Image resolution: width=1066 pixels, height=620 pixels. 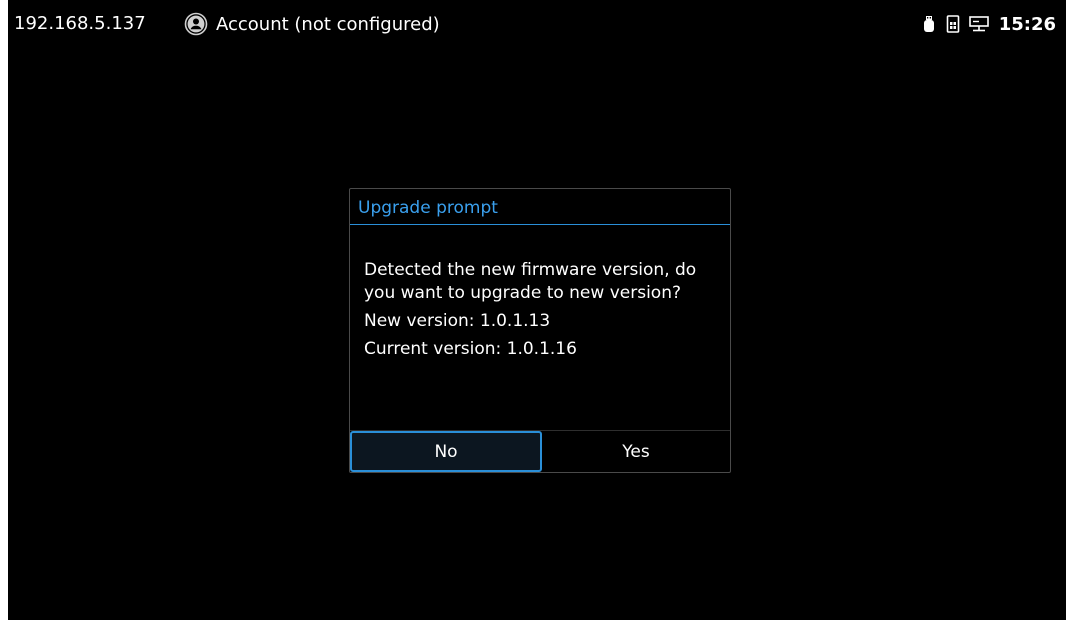 I want to click on account-status: Account (not configured), so click(x=312, y=24).